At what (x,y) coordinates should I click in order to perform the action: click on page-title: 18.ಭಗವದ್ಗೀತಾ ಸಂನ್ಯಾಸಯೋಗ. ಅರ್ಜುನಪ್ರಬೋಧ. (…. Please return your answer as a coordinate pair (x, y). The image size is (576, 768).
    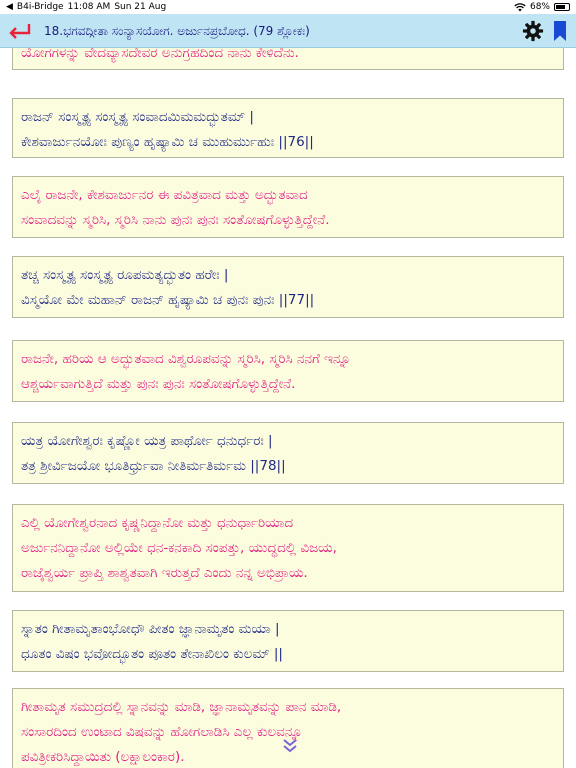
    Looking at the image, I should click on (177, 31).